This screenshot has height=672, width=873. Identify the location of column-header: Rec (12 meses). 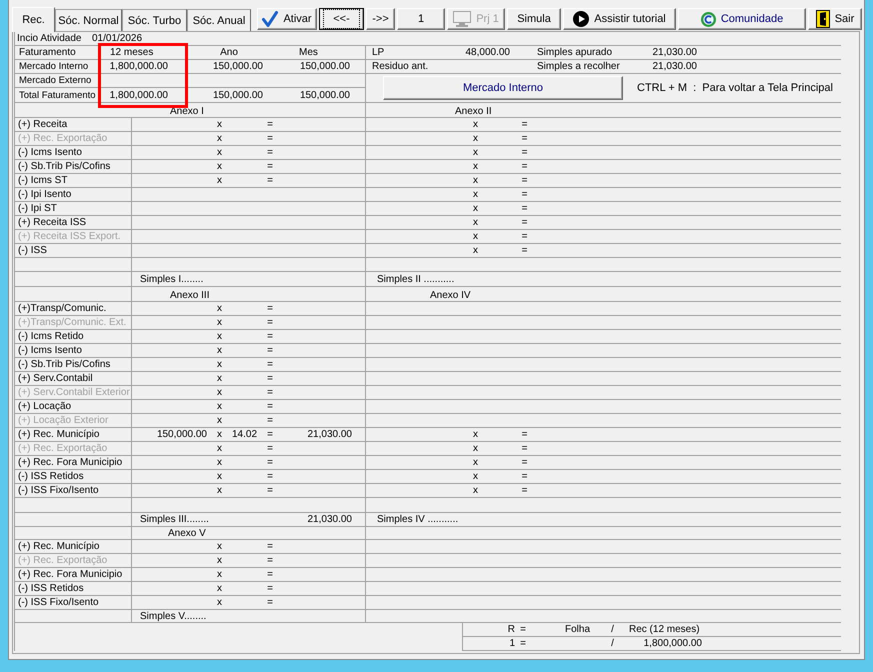
(664, 629).